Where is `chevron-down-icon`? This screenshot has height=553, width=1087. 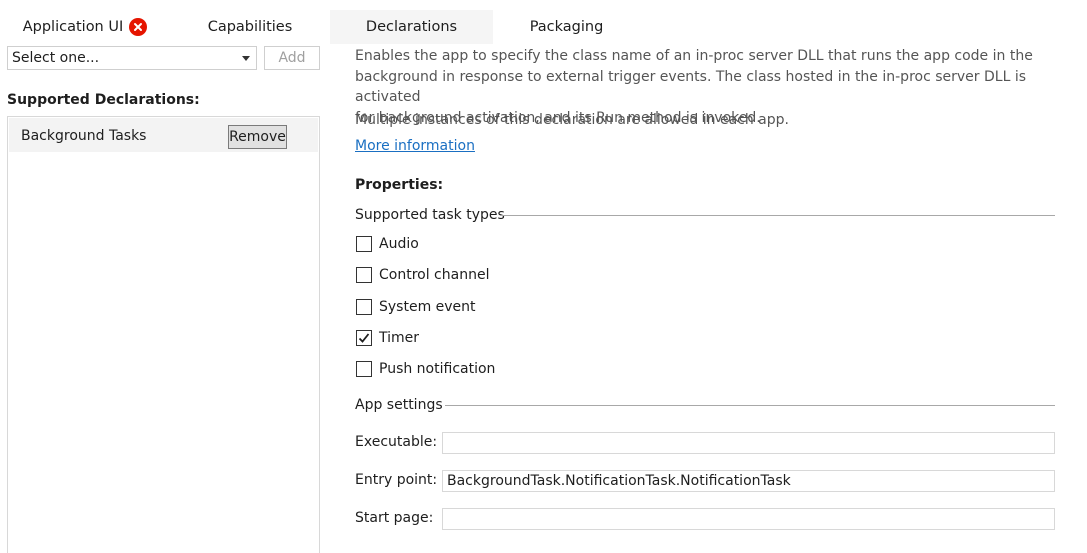 chevron-down-icon is located at coordinates (246, 58).